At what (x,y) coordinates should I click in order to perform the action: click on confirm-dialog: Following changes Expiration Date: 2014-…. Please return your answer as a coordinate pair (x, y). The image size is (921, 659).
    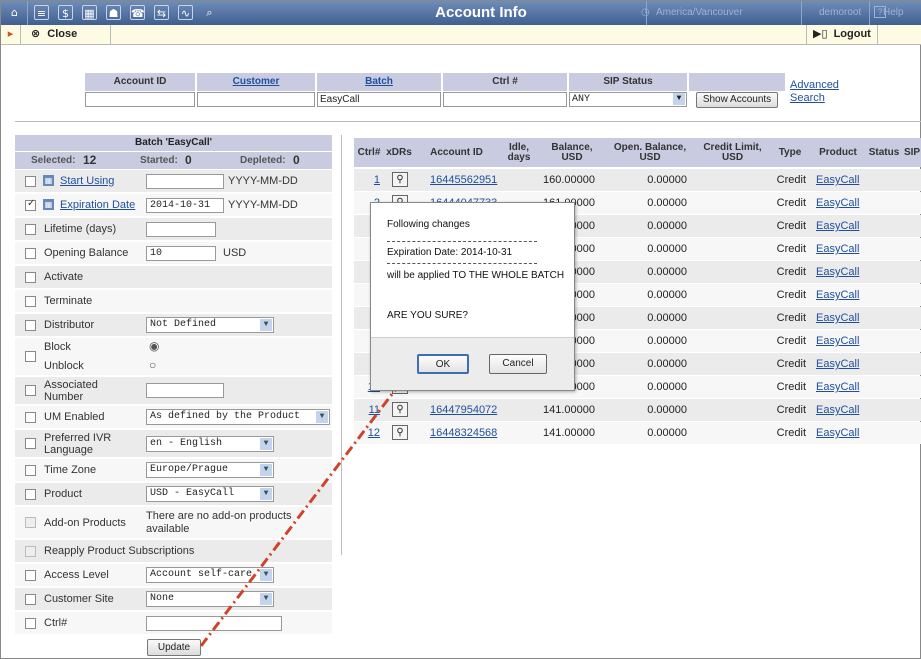
    Looking at the image, I should click on (472, 296).